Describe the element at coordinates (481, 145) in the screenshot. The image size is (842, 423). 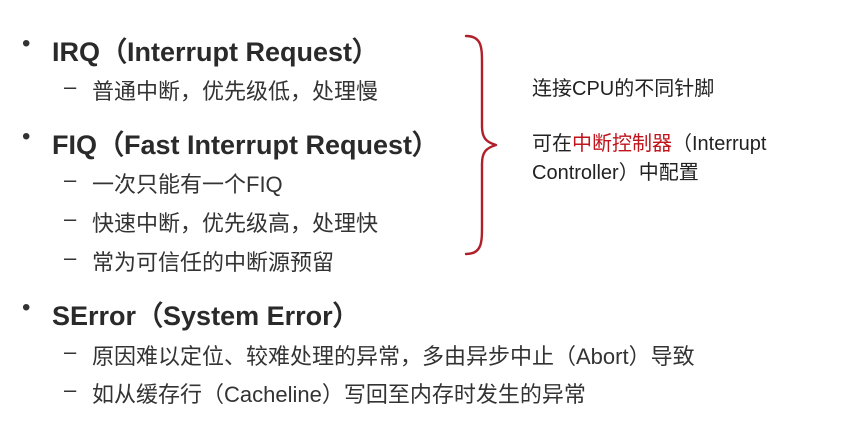
I see `right-curly-brace` at that location.